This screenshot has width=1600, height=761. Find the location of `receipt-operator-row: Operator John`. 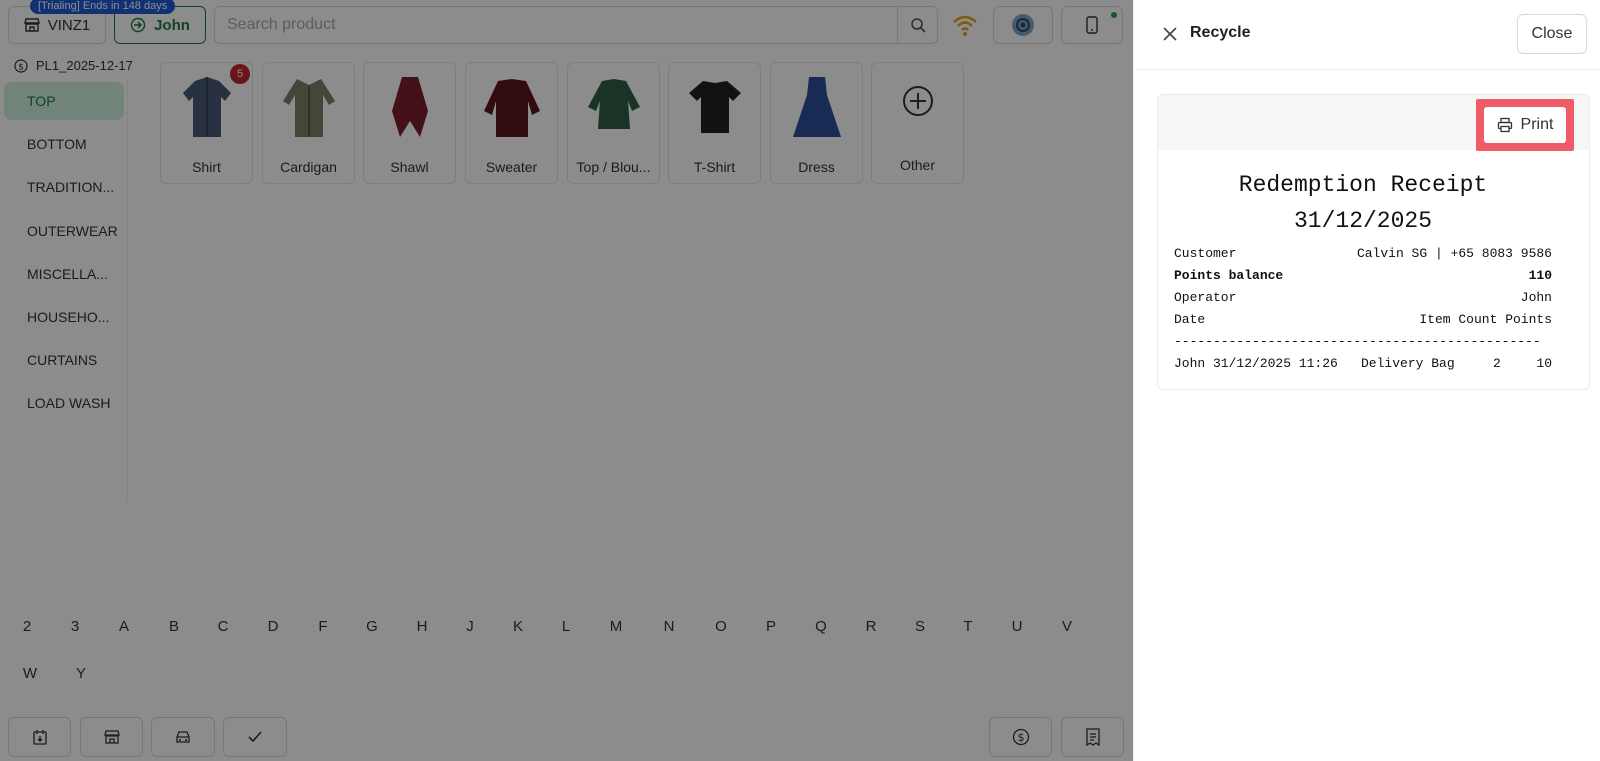

receipt-operator-row: Operator John is located at coordinates (1363, 298).